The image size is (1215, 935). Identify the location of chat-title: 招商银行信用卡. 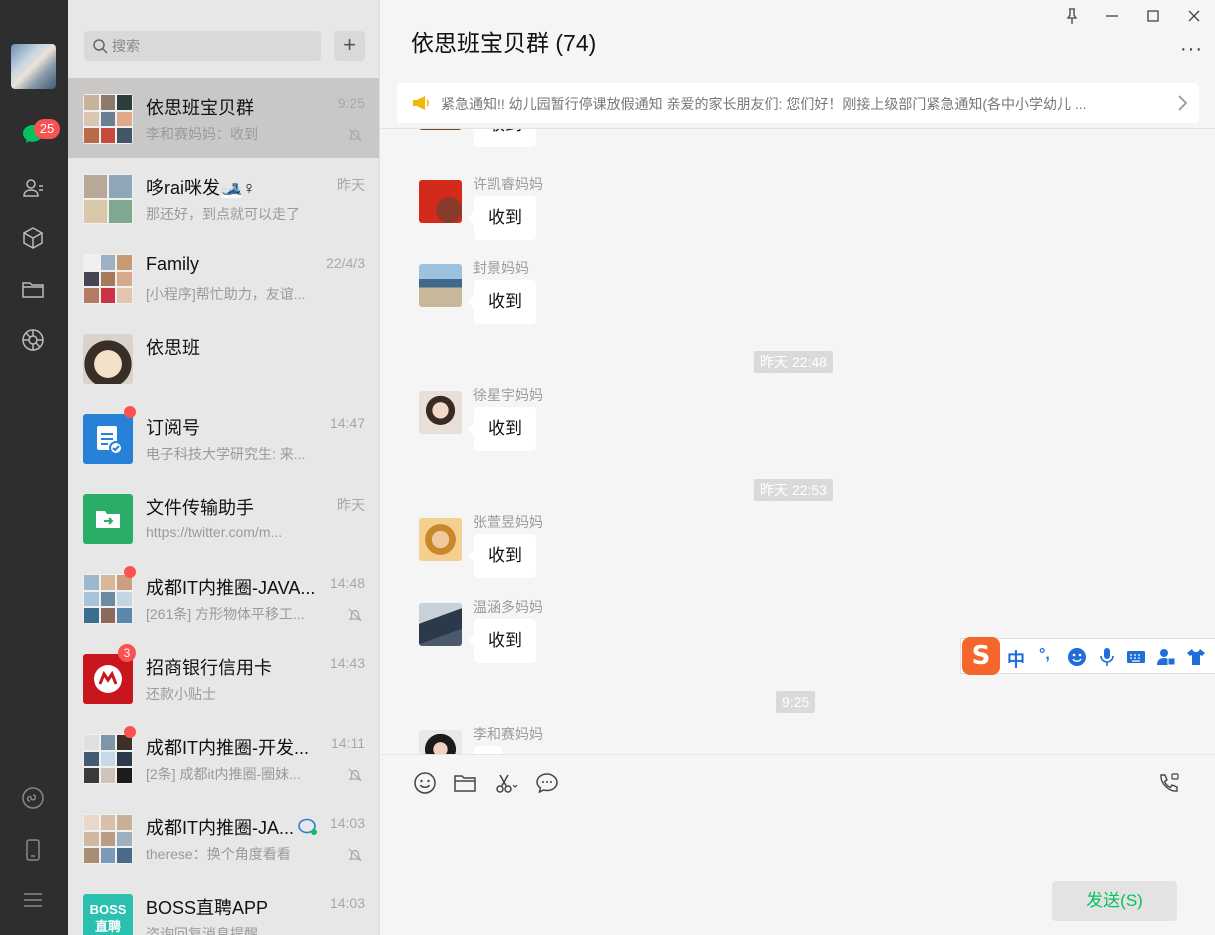
(209, 668).